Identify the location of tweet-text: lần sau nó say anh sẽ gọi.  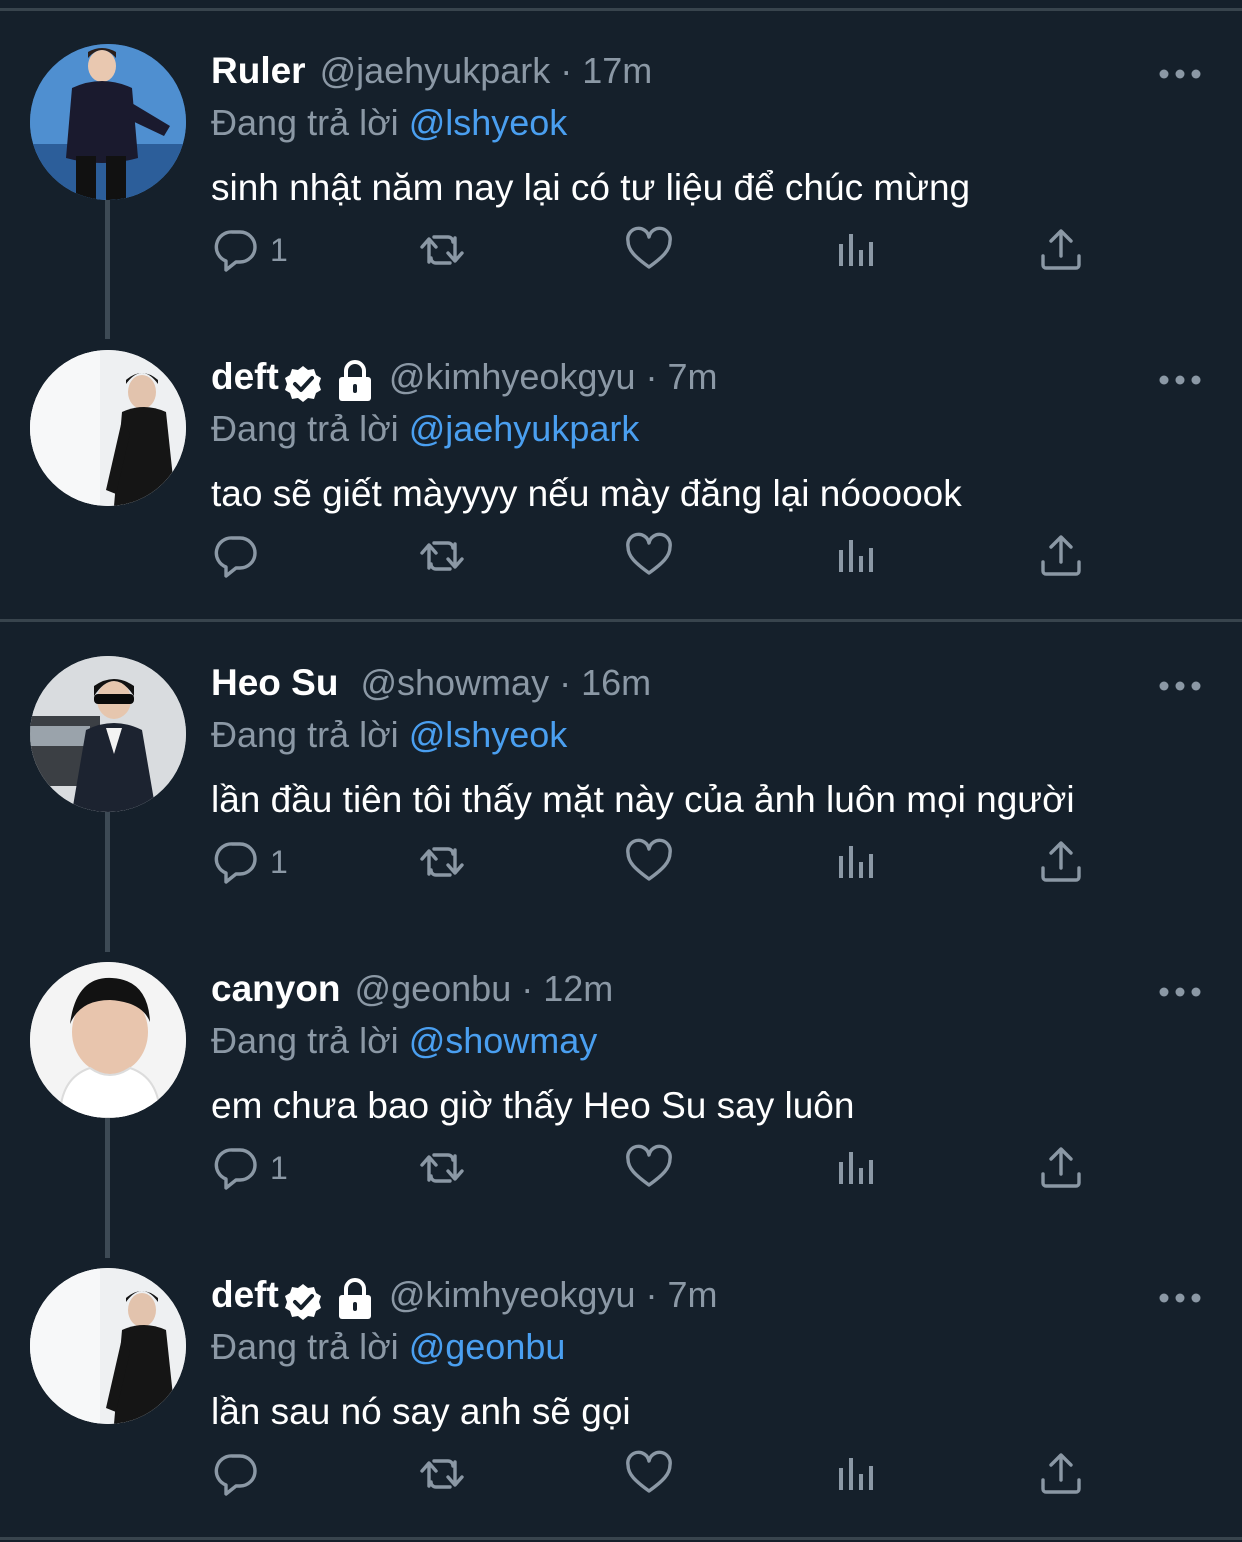
(421, 1411).